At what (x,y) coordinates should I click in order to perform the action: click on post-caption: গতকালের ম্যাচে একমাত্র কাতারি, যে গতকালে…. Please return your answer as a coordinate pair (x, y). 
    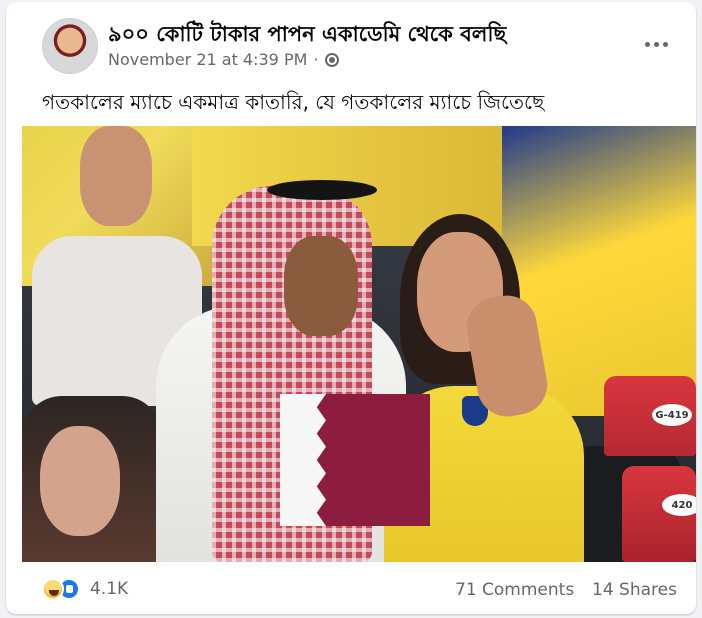
    Looking at the image, I should click on (293, 102).